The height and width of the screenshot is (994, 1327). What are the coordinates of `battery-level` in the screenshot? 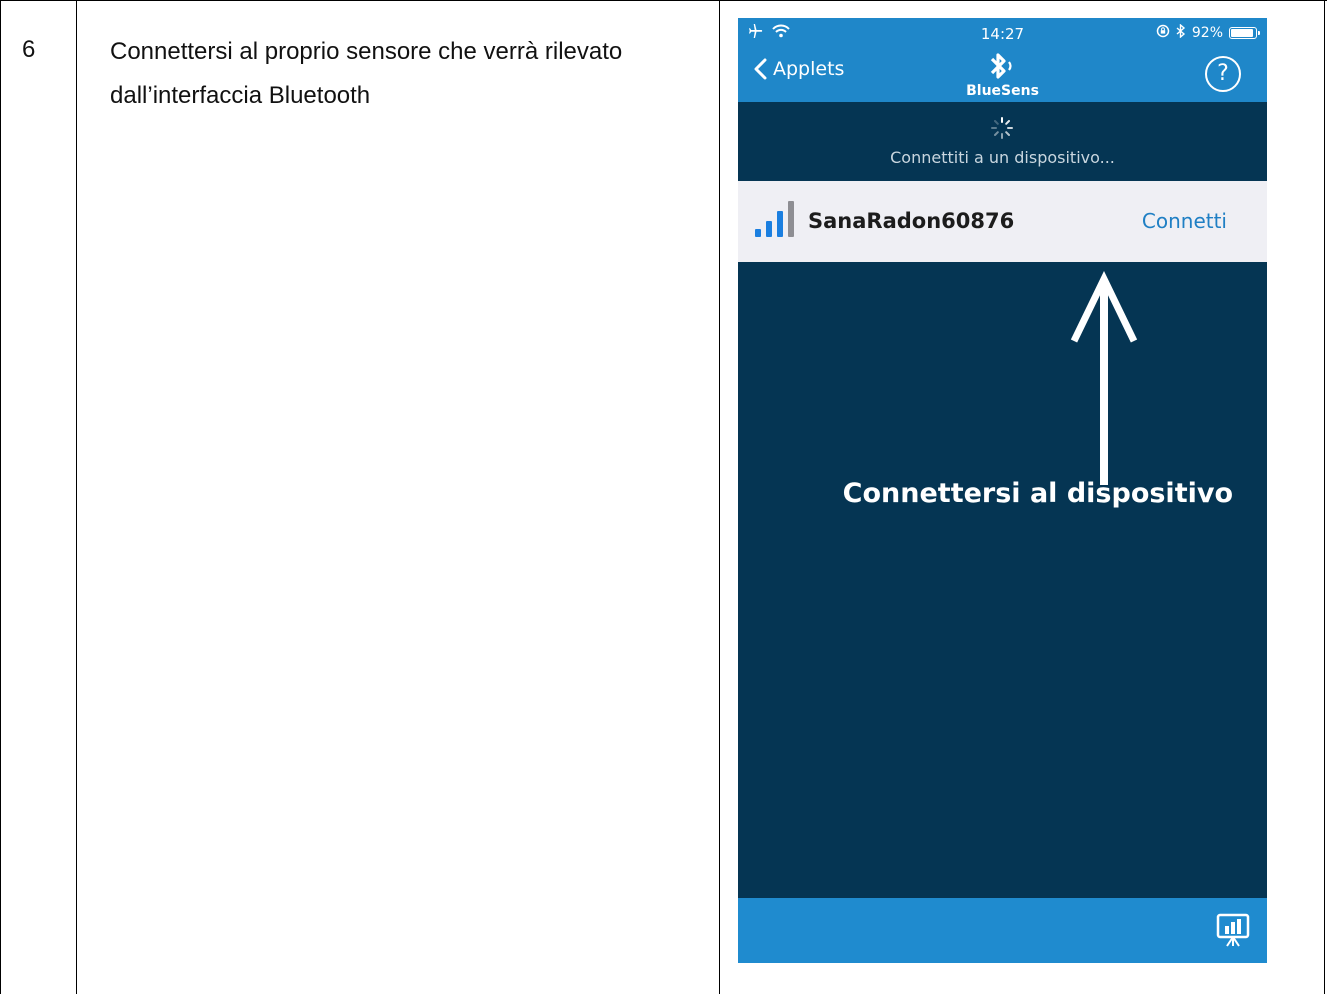 It's located at (1242, 33).